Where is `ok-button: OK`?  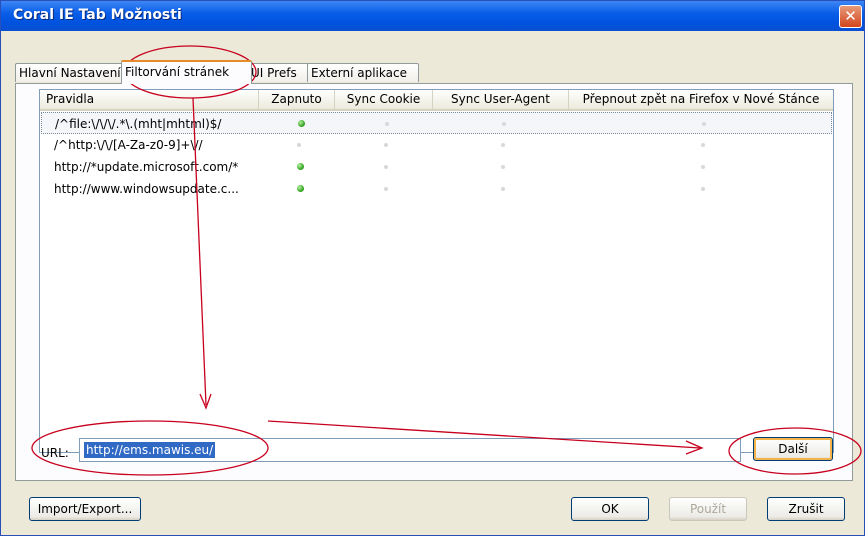
ok-button: OK is located at coordinates (610, 509).